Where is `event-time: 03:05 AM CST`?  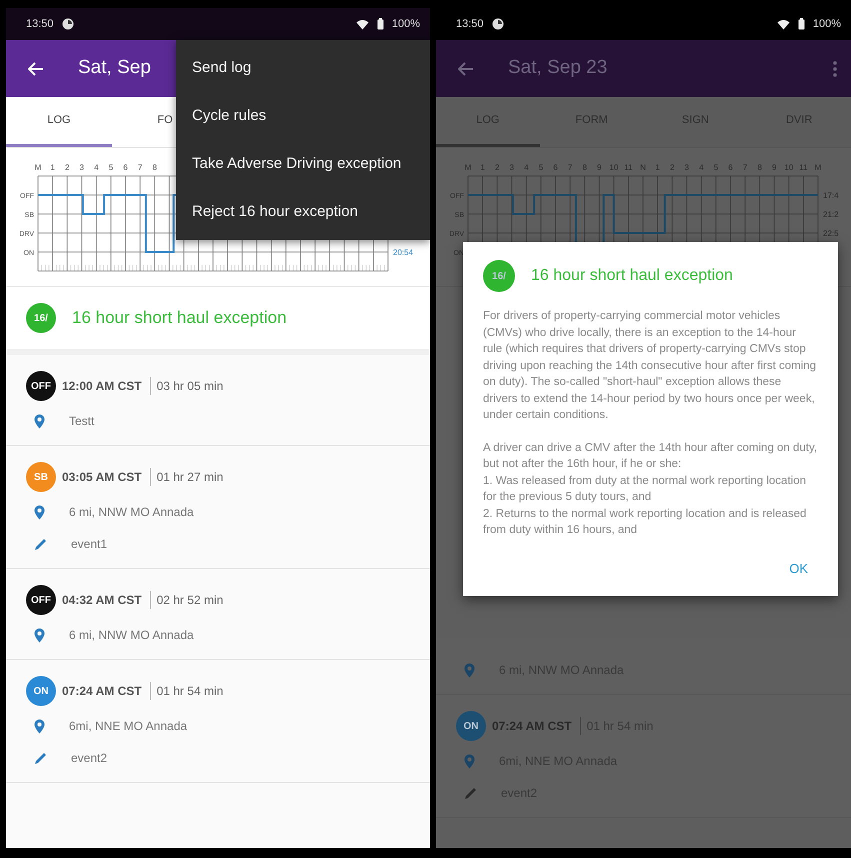 event-time: 03:05 AM CST is located at coordinates (106, 477).